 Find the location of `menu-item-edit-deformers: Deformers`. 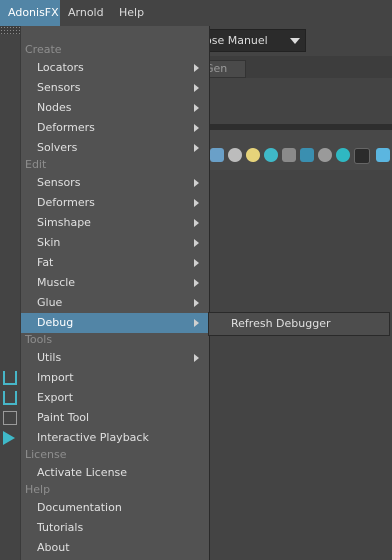

menu-item-edit-deformers: Deformers is located at coordinates (115, 203).